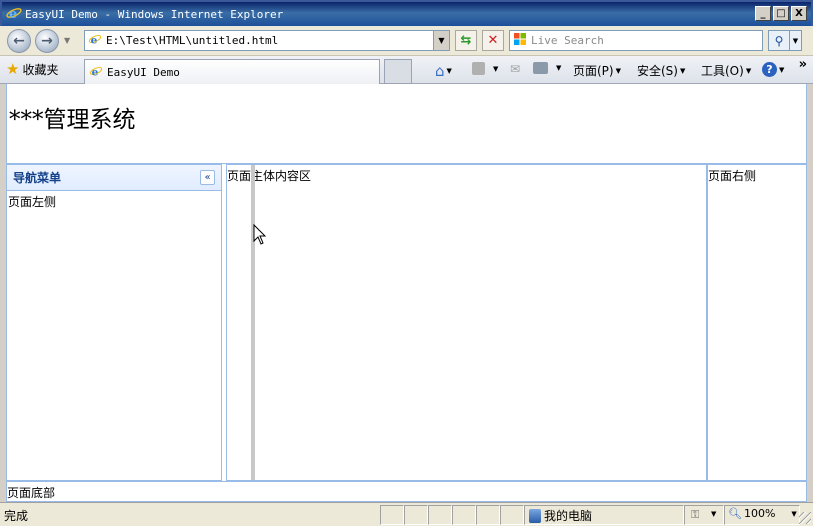 The height and width of the screenshot is (526, 813). I want to click on refresh-button: ⇆, so click(466, 40).